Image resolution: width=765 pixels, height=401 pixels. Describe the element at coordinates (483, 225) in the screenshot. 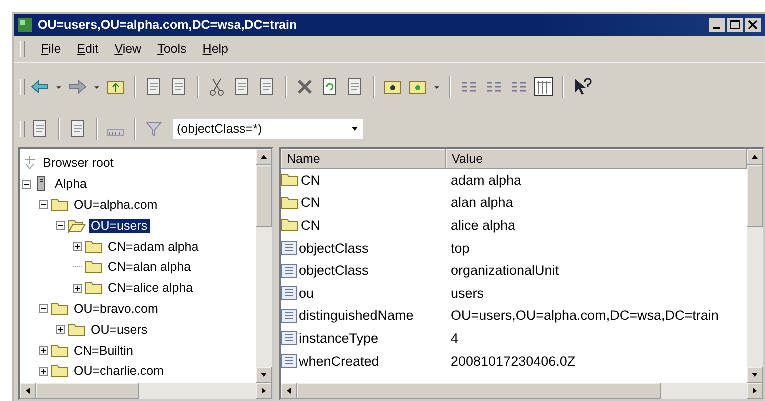

I see `attribute-value: alice alpha` at that location.